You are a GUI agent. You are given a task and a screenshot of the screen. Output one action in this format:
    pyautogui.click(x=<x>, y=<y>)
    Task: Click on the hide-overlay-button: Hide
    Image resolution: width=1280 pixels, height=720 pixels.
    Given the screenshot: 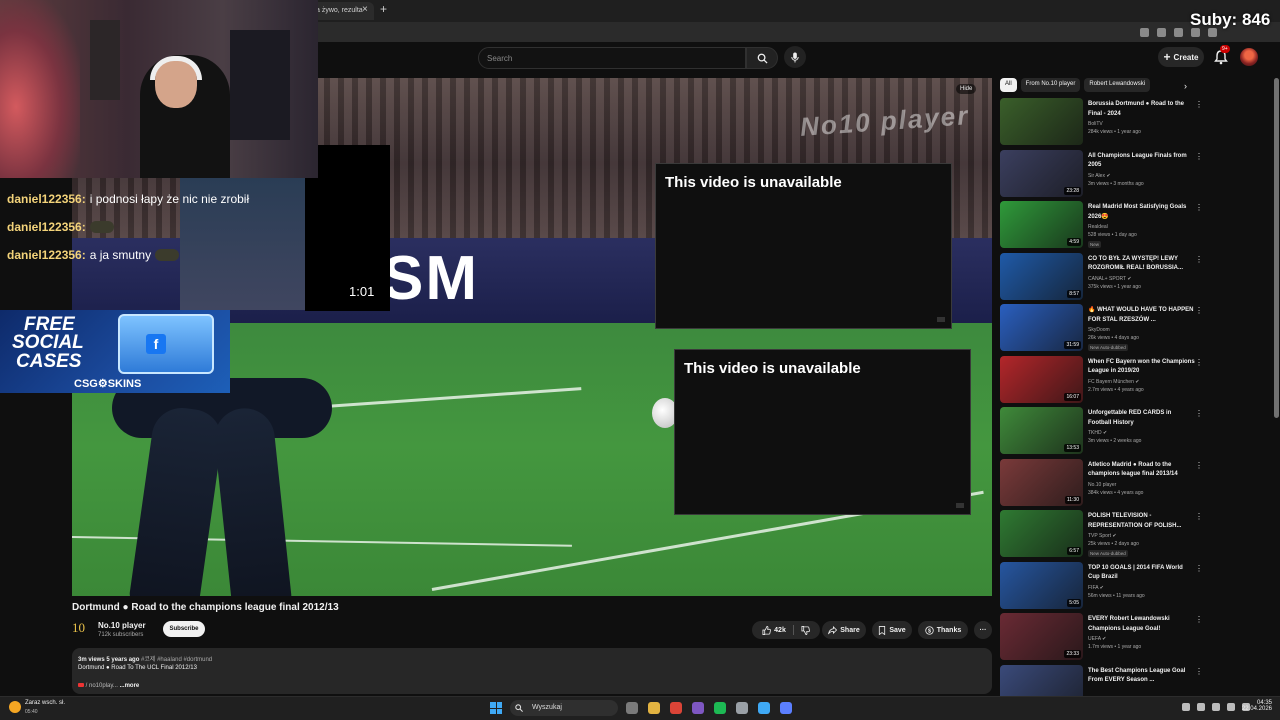 What is the action you would take?
    pyautogui.click(x=966, y=89)
    